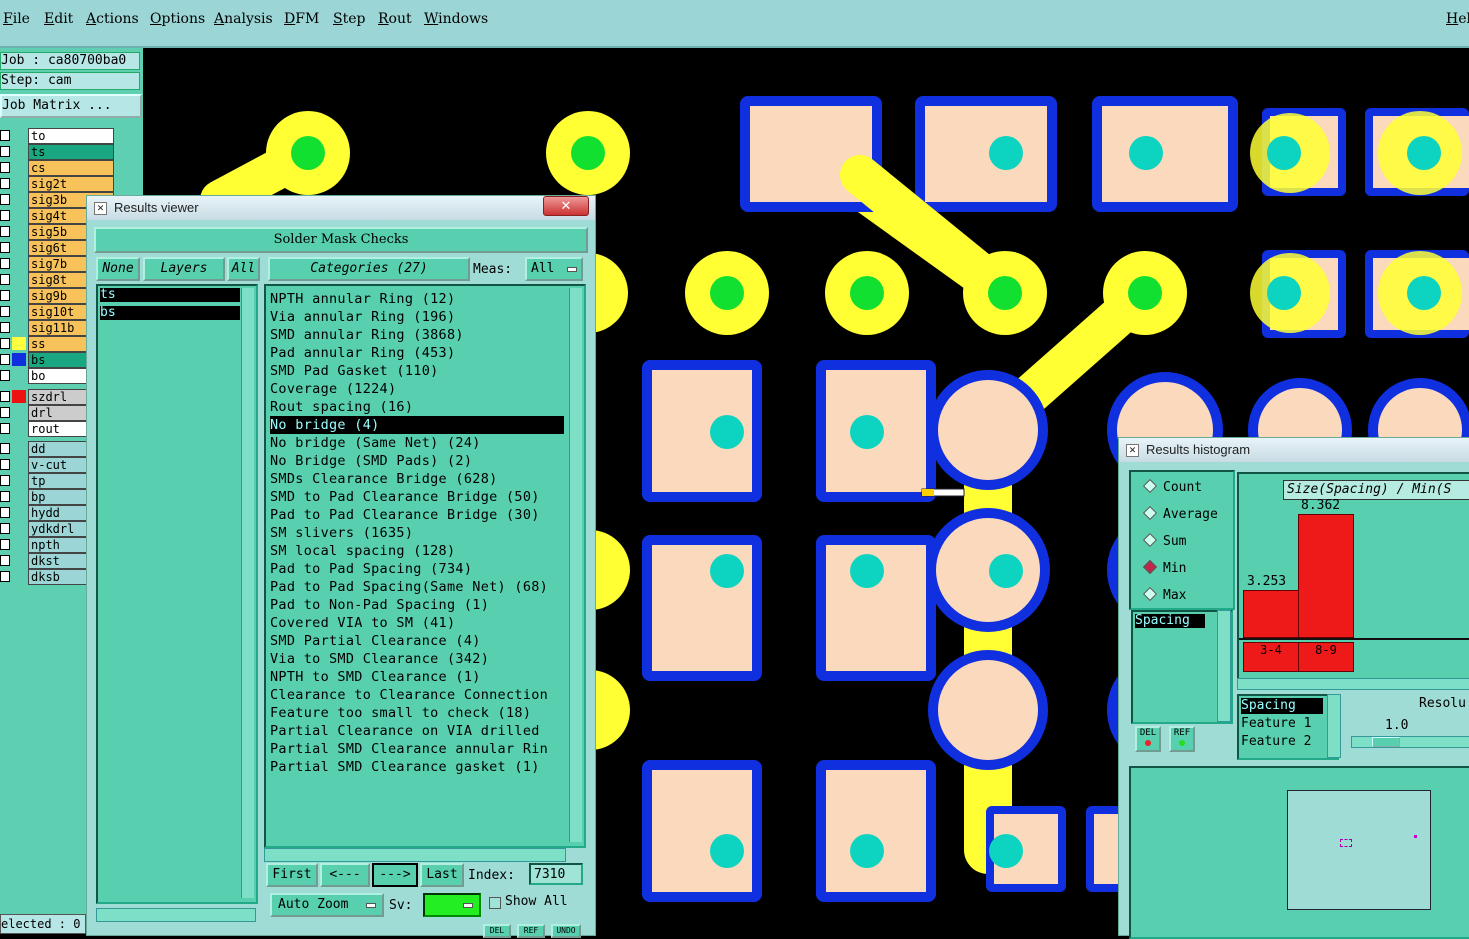 This screenshot has height=939, width=1469. Describe the element at coordinates (417, 533) in the screenshot. I see `category-item: SM slivers (1635)` at that location.